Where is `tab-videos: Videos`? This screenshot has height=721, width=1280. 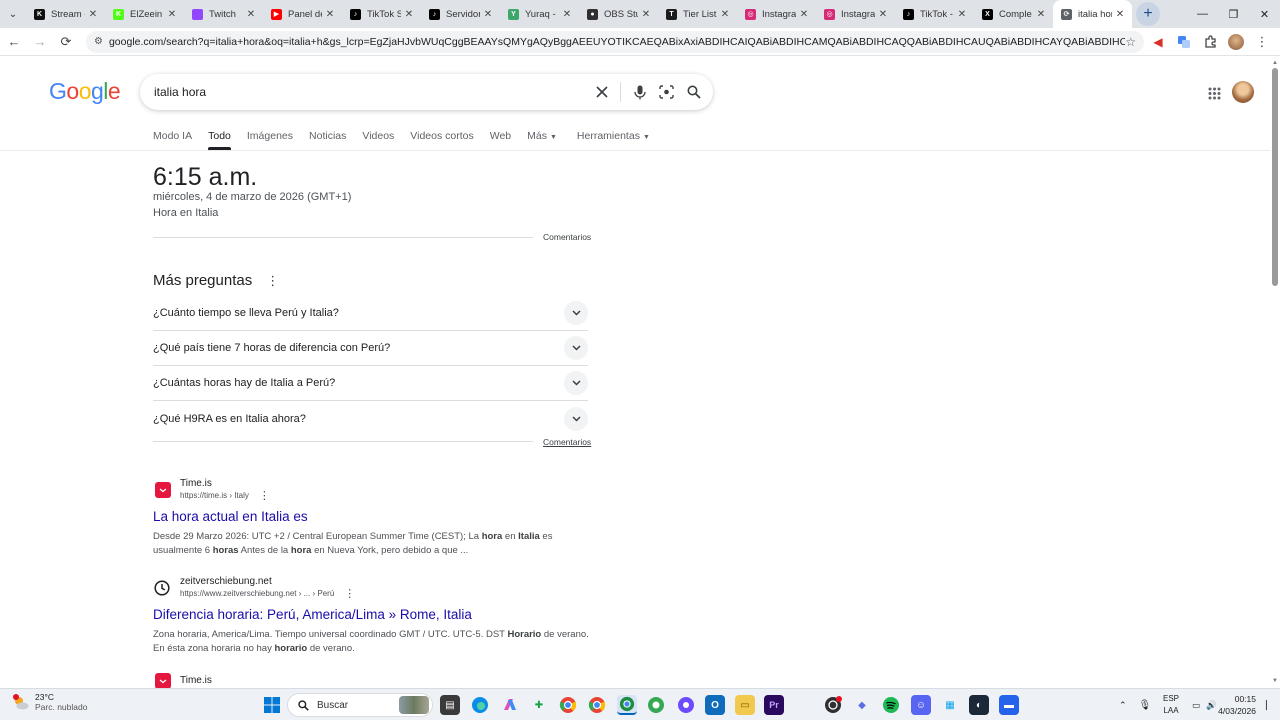 tab-videos: Videos is located at coordinates (378, 138).